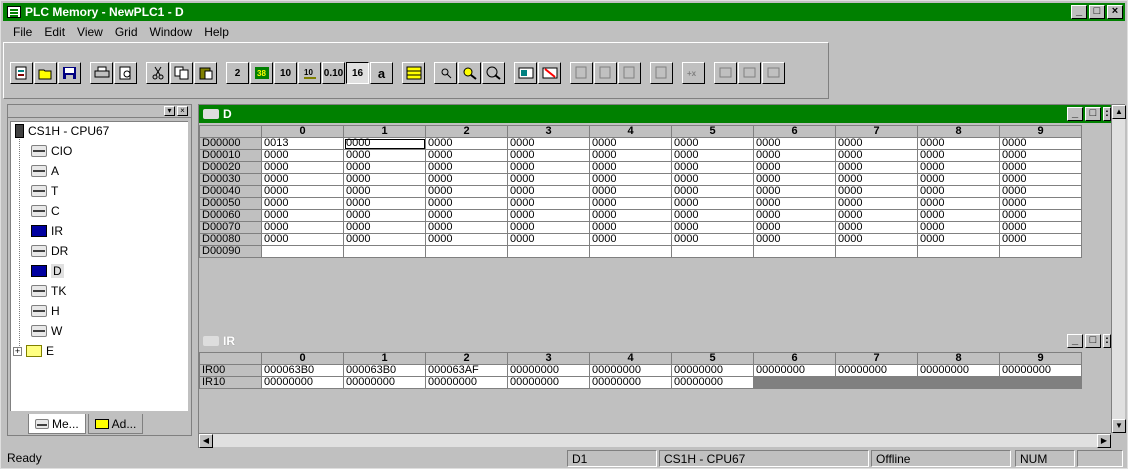  I want to click on tree-item-ir: IR, so click(47, 231).